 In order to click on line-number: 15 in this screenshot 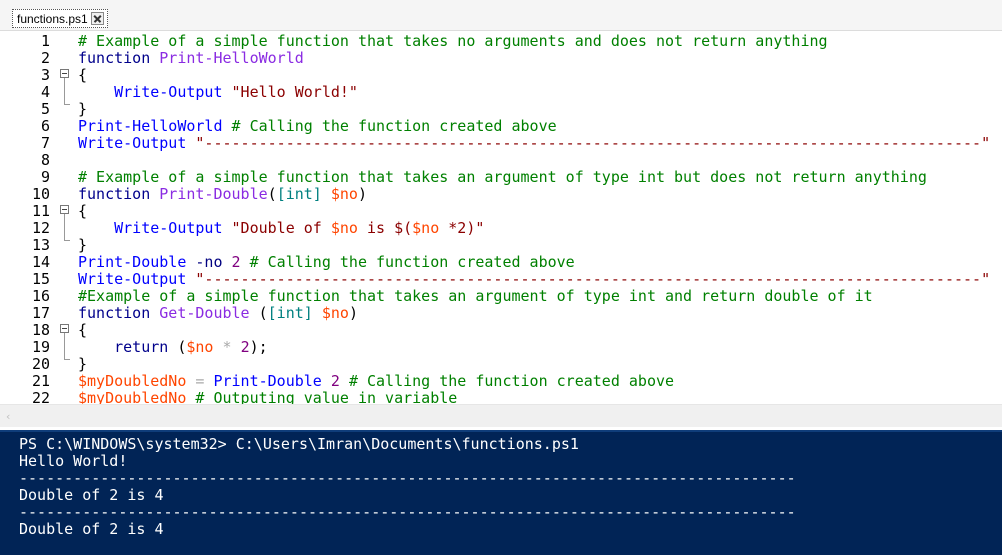, I will do `click(40, 279)`.